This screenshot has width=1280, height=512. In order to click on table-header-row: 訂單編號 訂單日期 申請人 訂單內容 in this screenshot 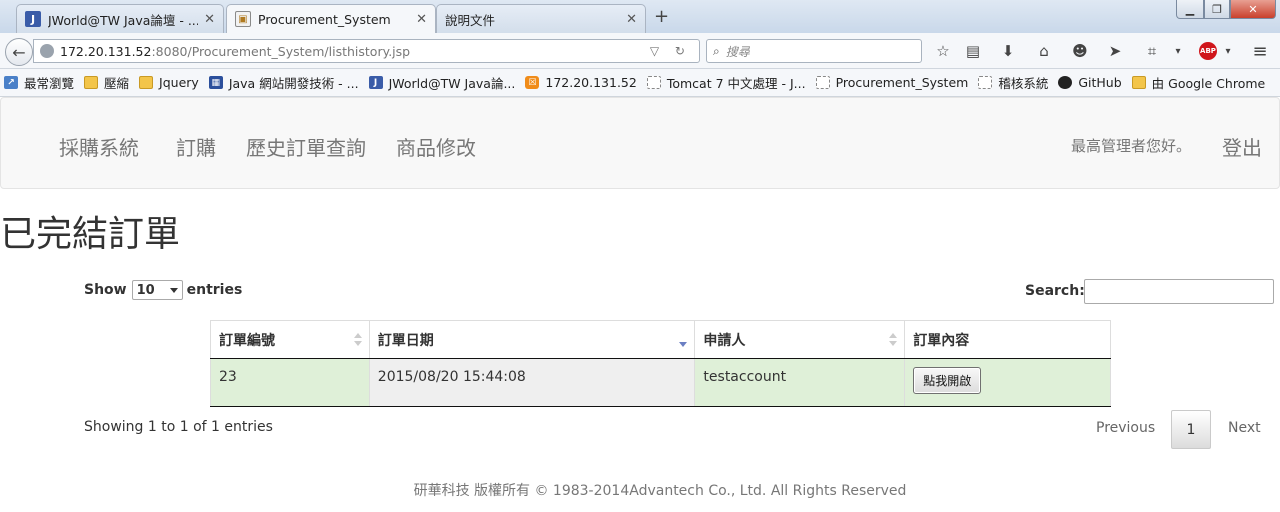, I will do `click(660, 339)`.